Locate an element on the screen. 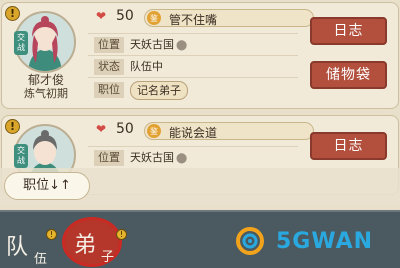  disciple-name: 郁才俊 is located at coordinates (45, 80).